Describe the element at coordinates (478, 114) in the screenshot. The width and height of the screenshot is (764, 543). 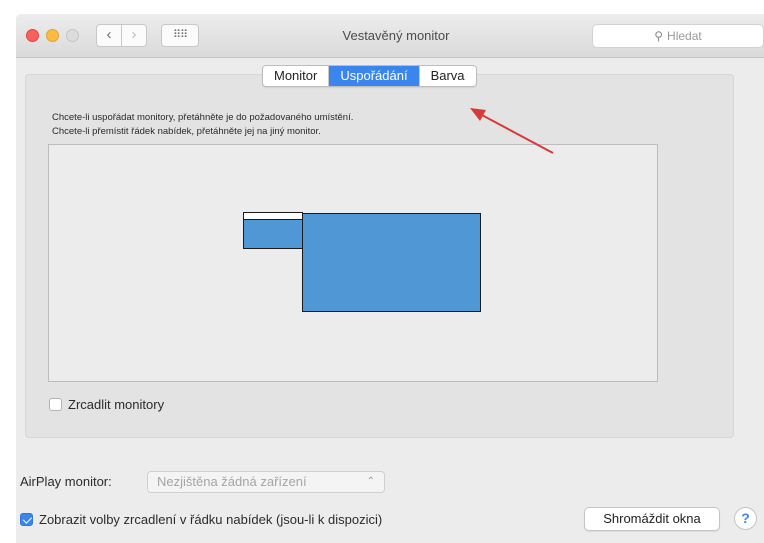
I see `annotation-arrow-head` at that location.